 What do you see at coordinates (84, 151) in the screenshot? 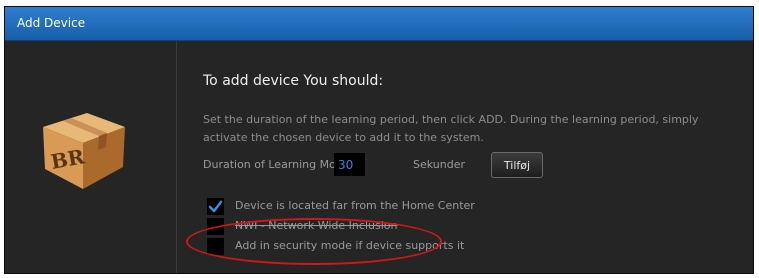
I see `cardboard-box-icon: BR` at bounding box center [84, 151].